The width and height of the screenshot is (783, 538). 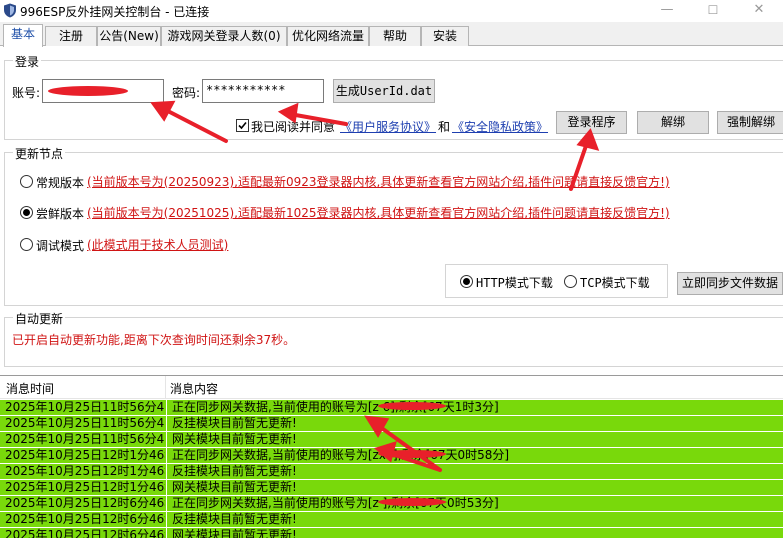 I want to click on sync-files-button: 立即同步文件数据, so click(x=730, y=283).